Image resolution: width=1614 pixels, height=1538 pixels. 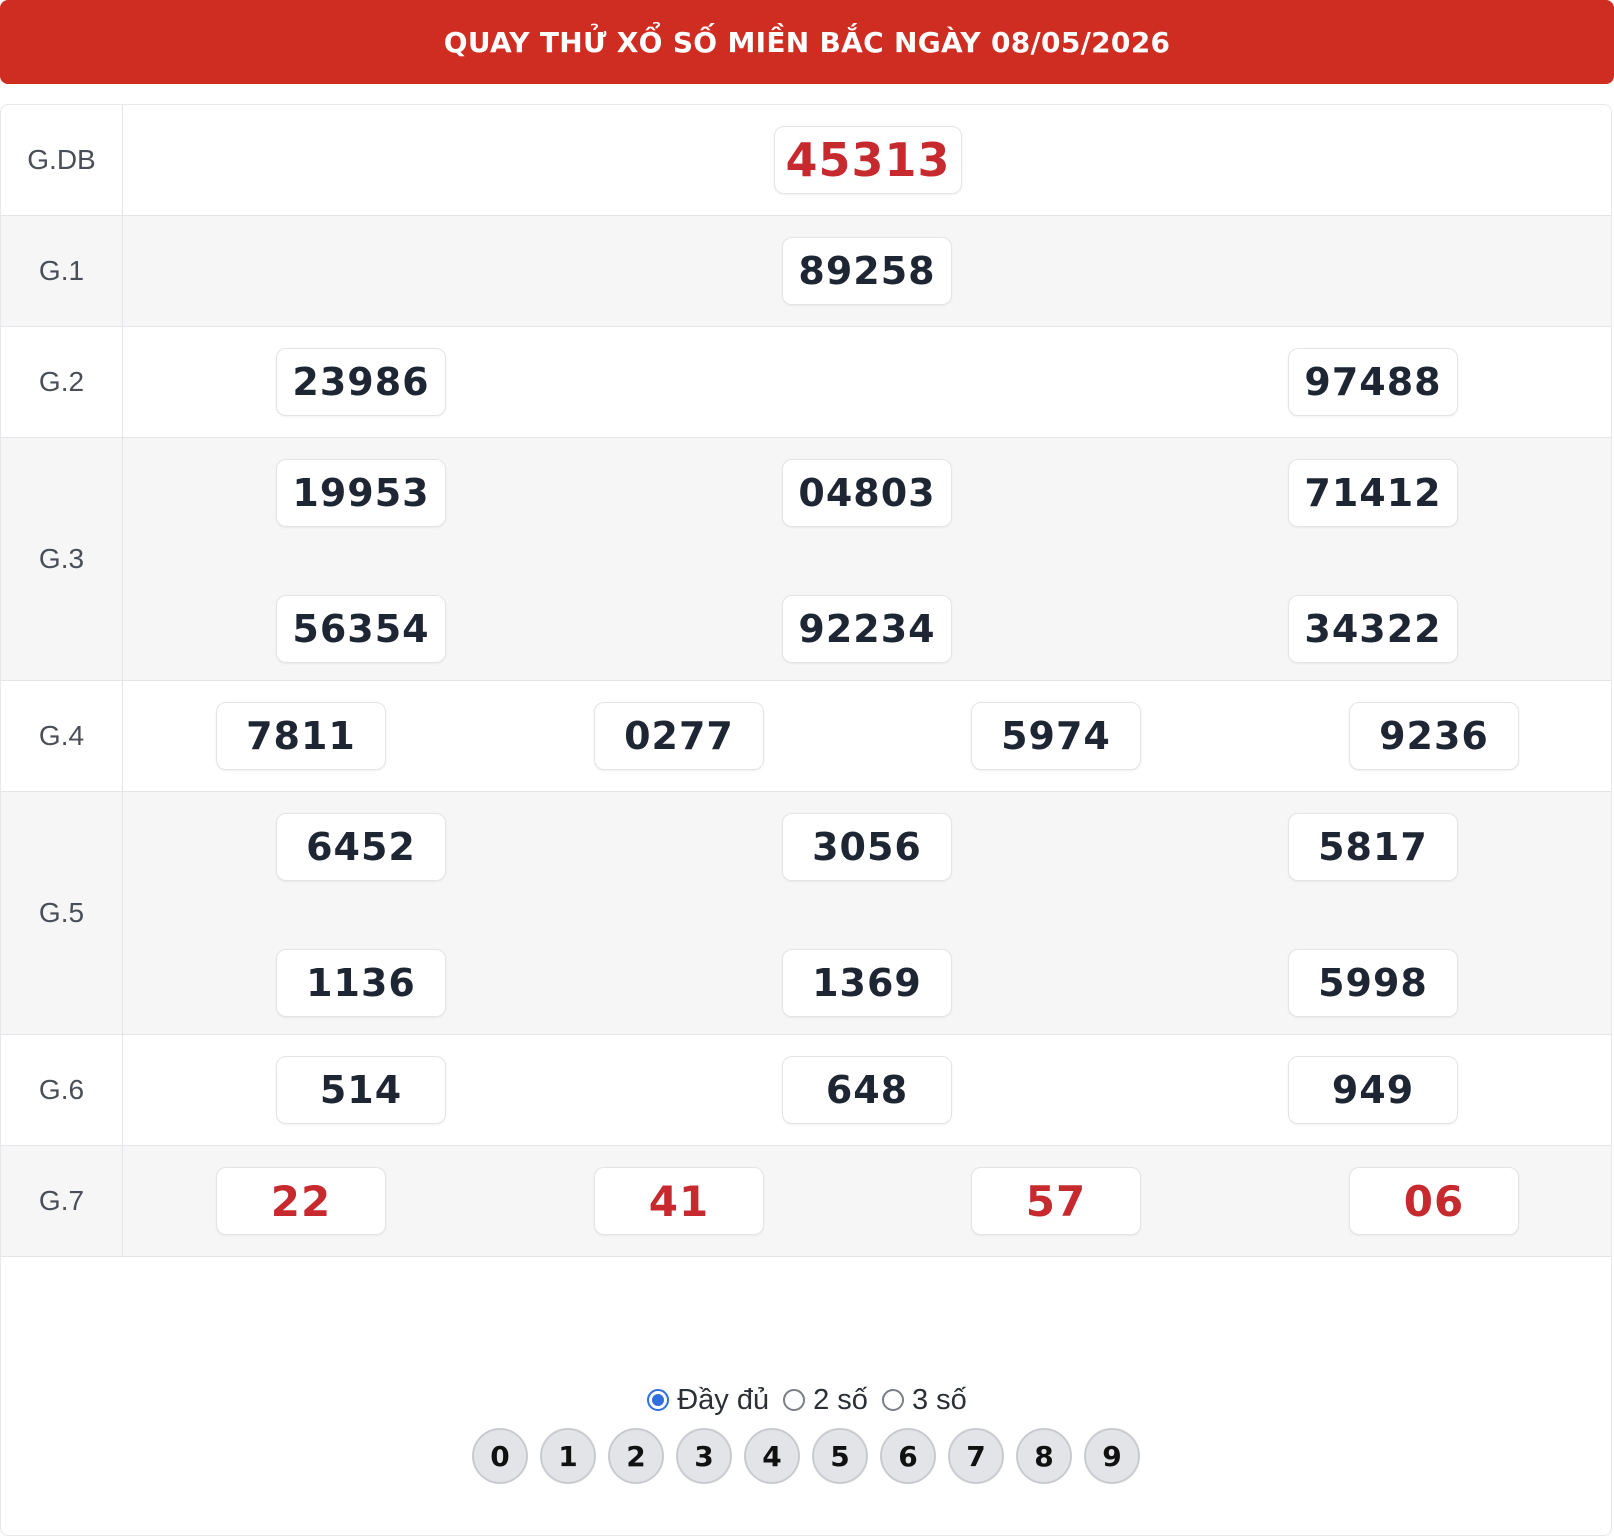 What do you see at coordinates (62, 271) in the screenshot?
I see `prize-label: G.1` at bounding box center [62, 271].